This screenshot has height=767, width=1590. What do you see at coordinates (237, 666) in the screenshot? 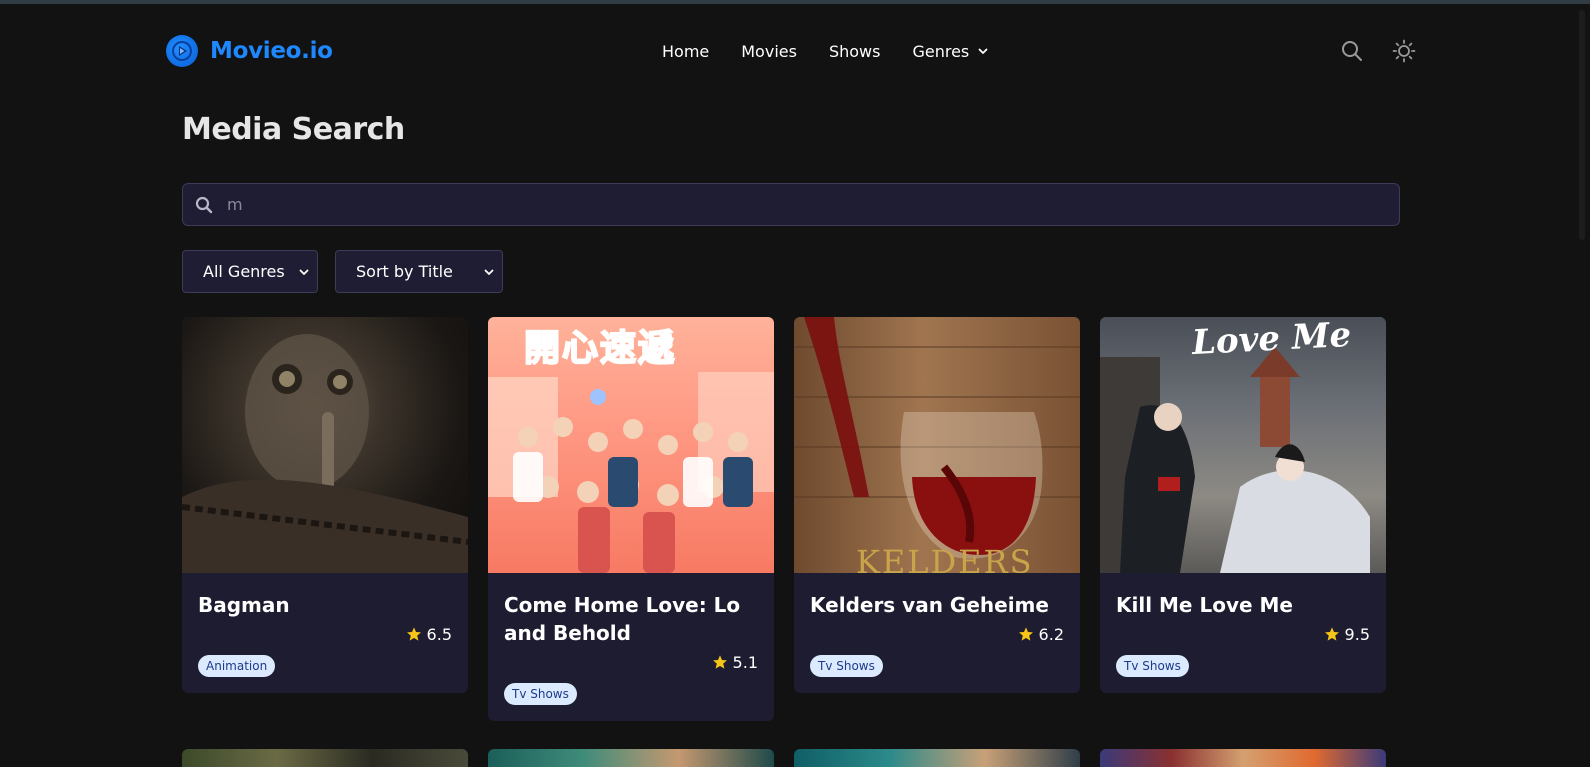
I see `genre-badge: Animation` at bounding box center [237, 666].